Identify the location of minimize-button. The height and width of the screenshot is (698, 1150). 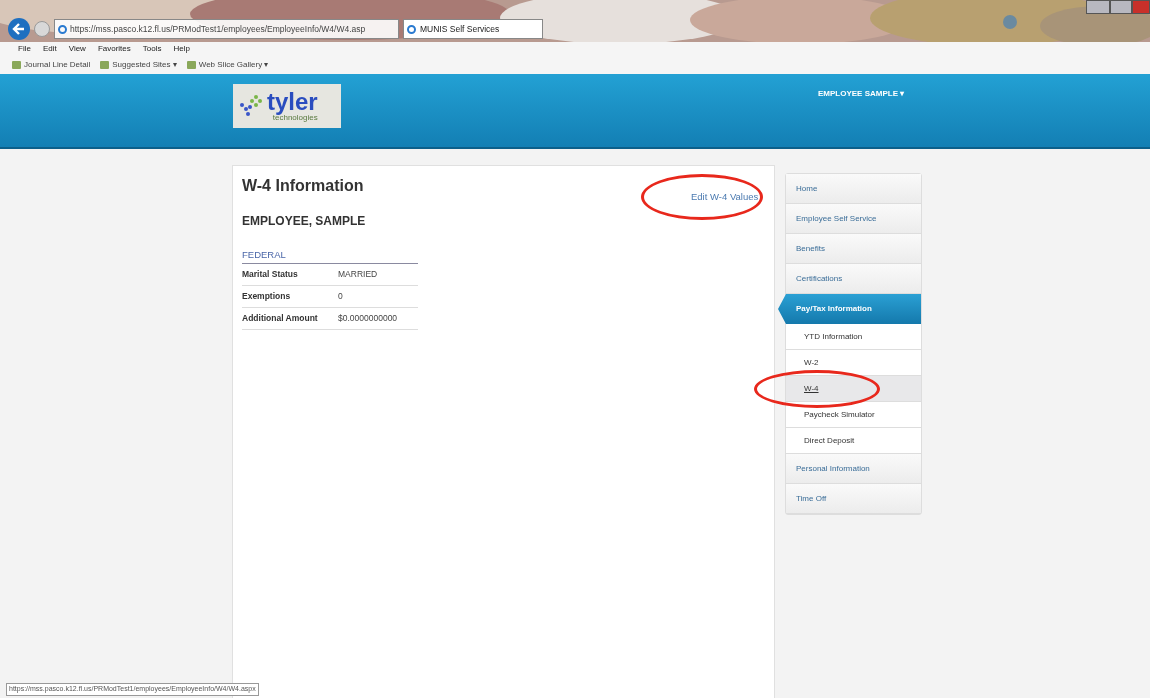
(1098, 7).